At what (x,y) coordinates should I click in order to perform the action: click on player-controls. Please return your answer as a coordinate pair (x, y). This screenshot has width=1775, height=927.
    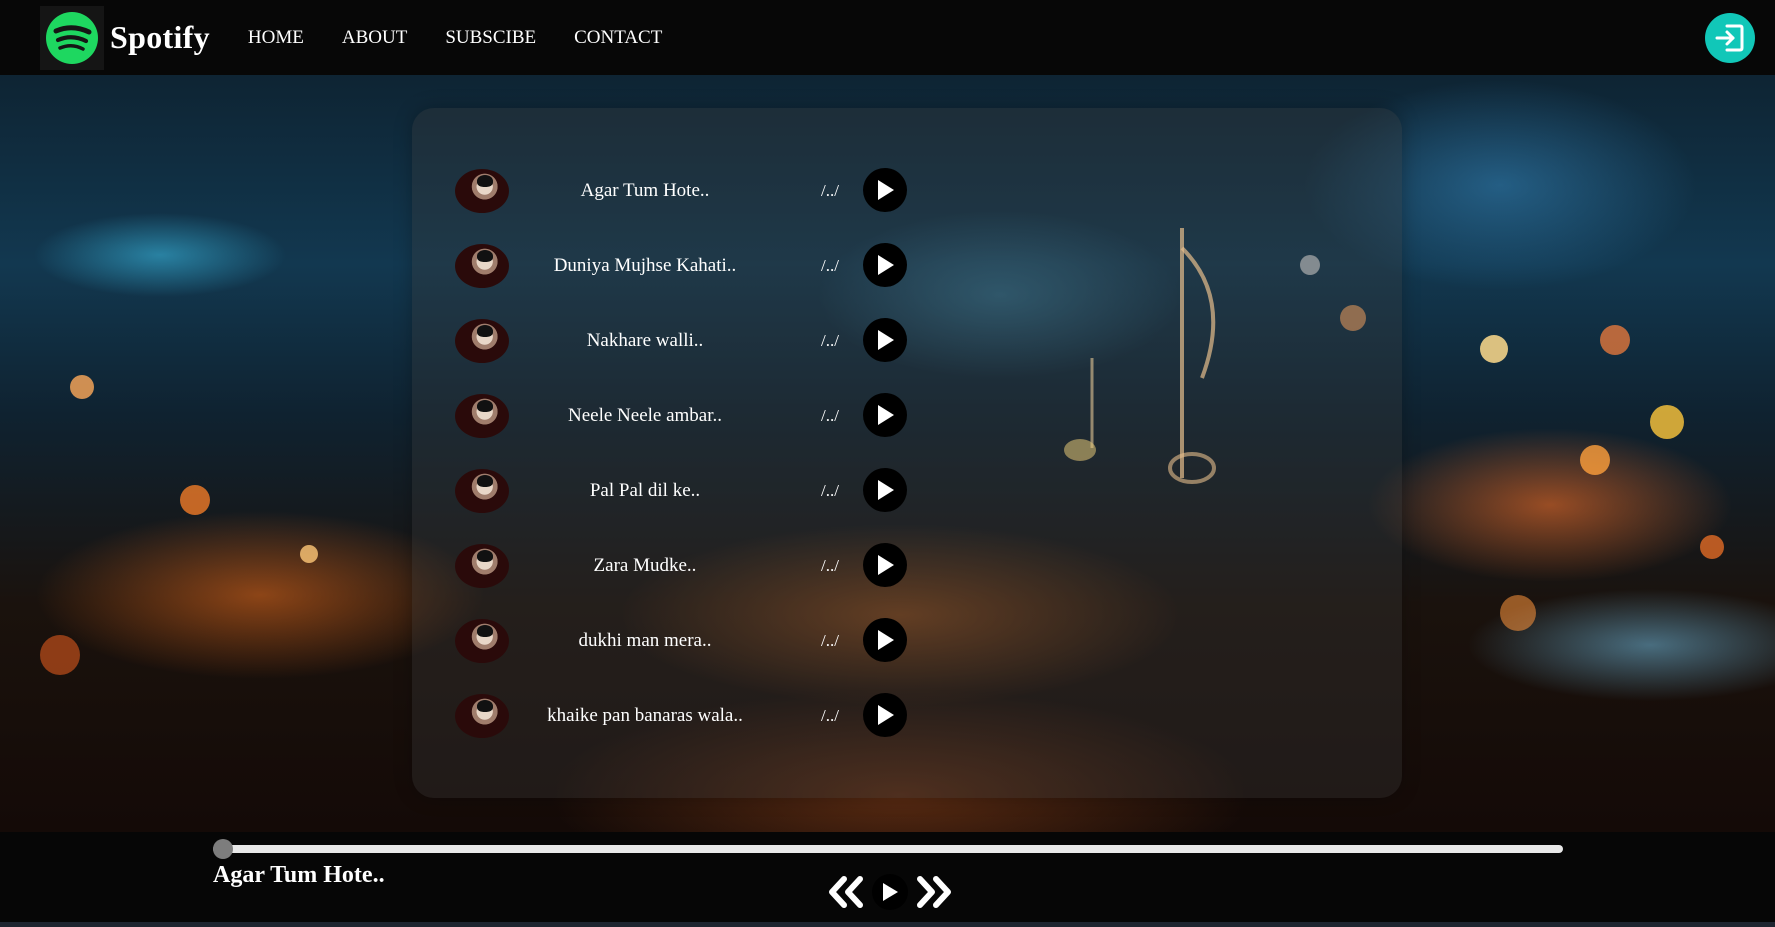
    Looking at the image, I should click on (890, 892).